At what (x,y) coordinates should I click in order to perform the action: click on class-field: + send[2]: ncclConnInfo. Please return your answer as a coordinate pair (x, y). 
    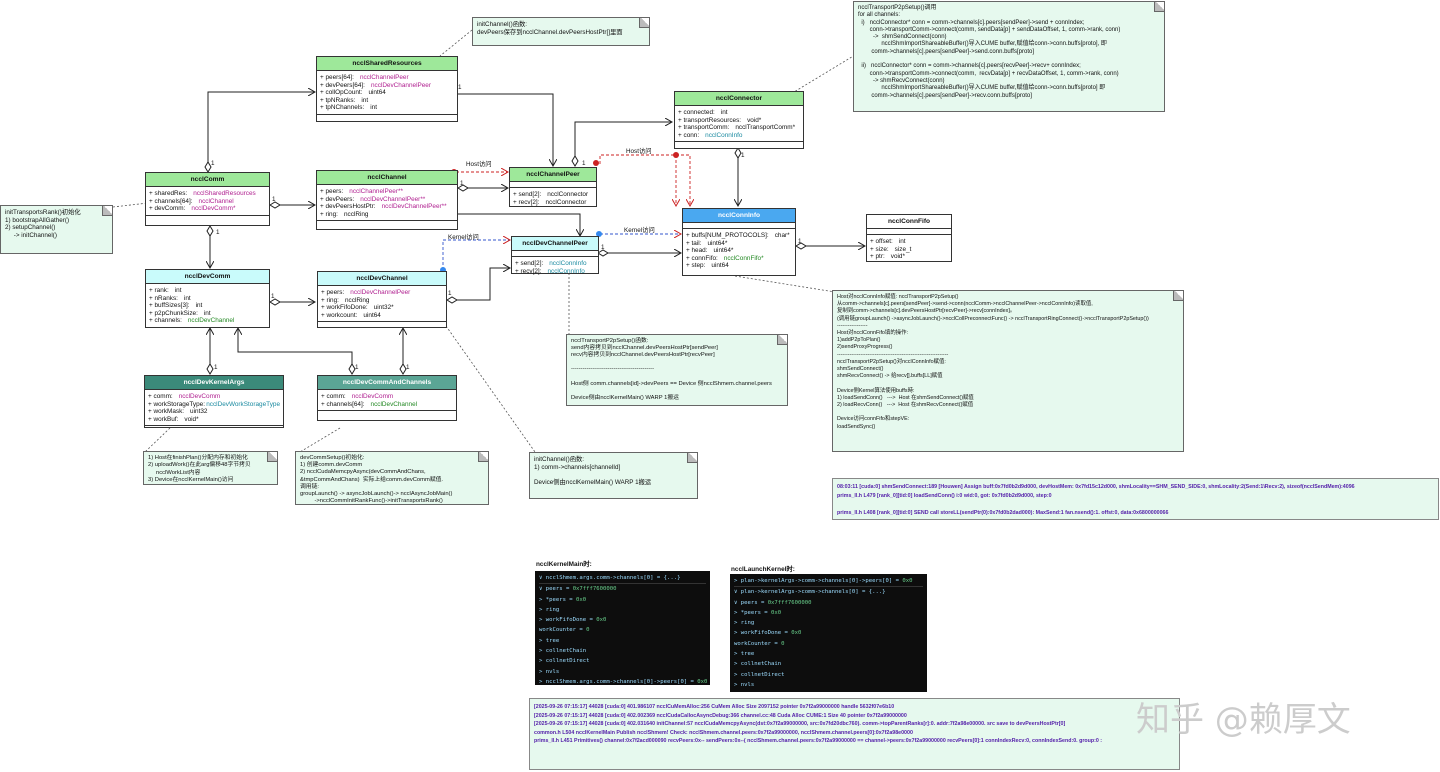
    Looking at the image, I should click on (555, 264).